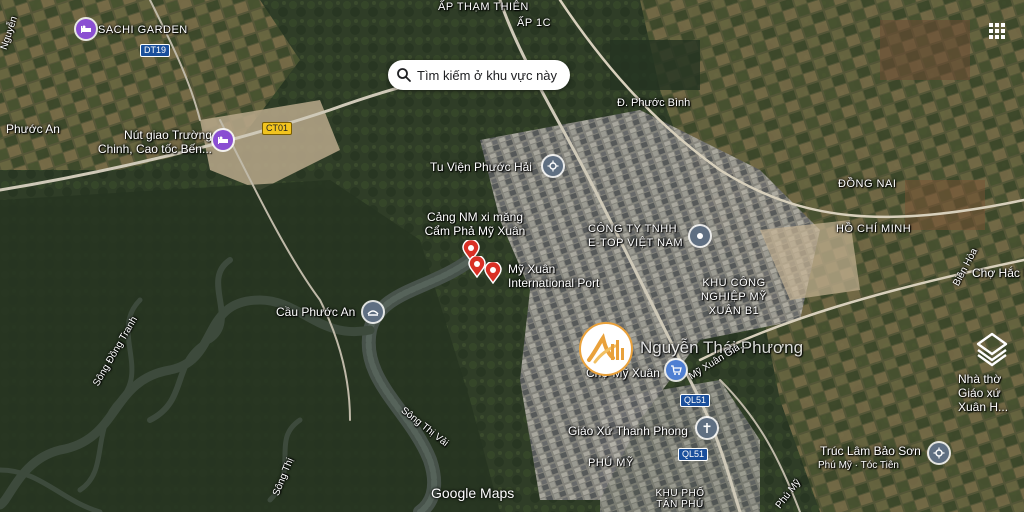 This screenshot has width=1024, height=512. What do you see at coordinates (654, 103) in the screenshot?
I see `label-duong-phuoc-binh: Đ. Phước Bình` at bounding box center [654, 103].